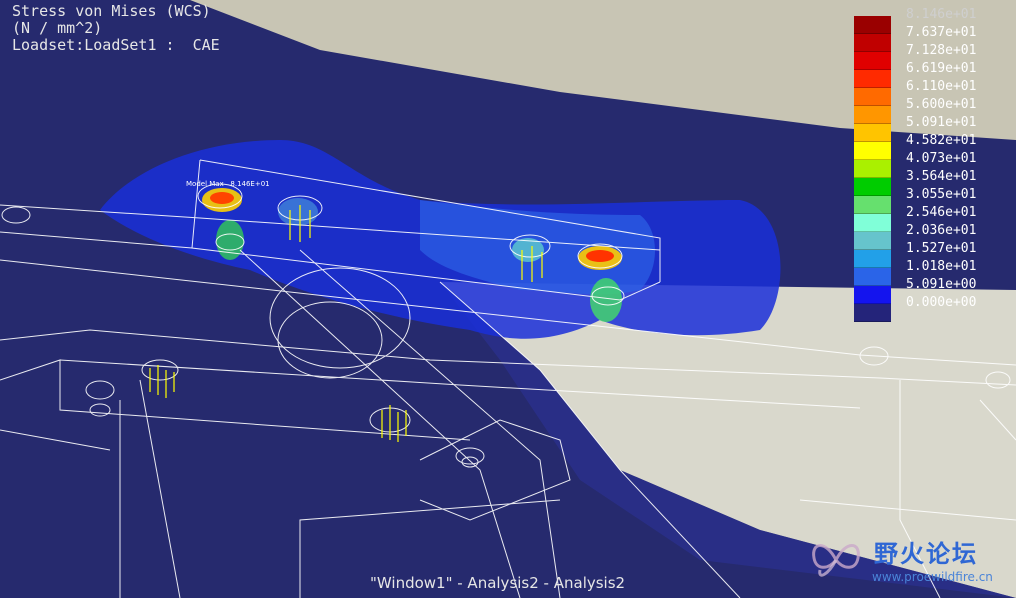 This screenshot has width=1016, height=598. What do you see at coordinates (934, 280) in the screenshot?
I see `legend-row: 5.091e+00` at bounding box center [934, 280].